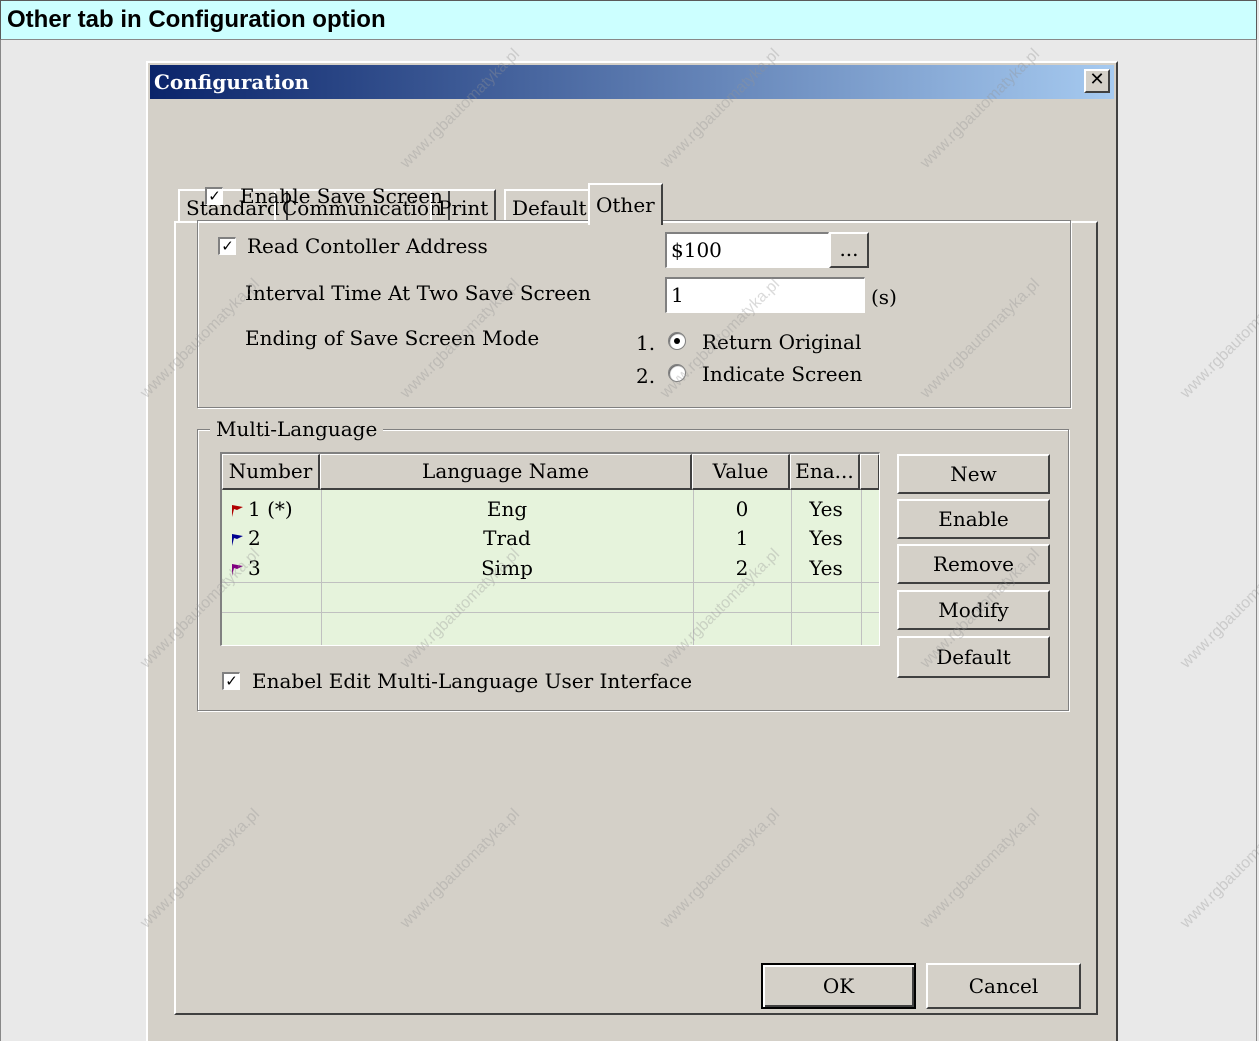 The height and width of the screenshot is (1041, 1259). Describe the element at coordinates (742, 509) in the screenshot. I see `table-row-1-value: 0` at that location.